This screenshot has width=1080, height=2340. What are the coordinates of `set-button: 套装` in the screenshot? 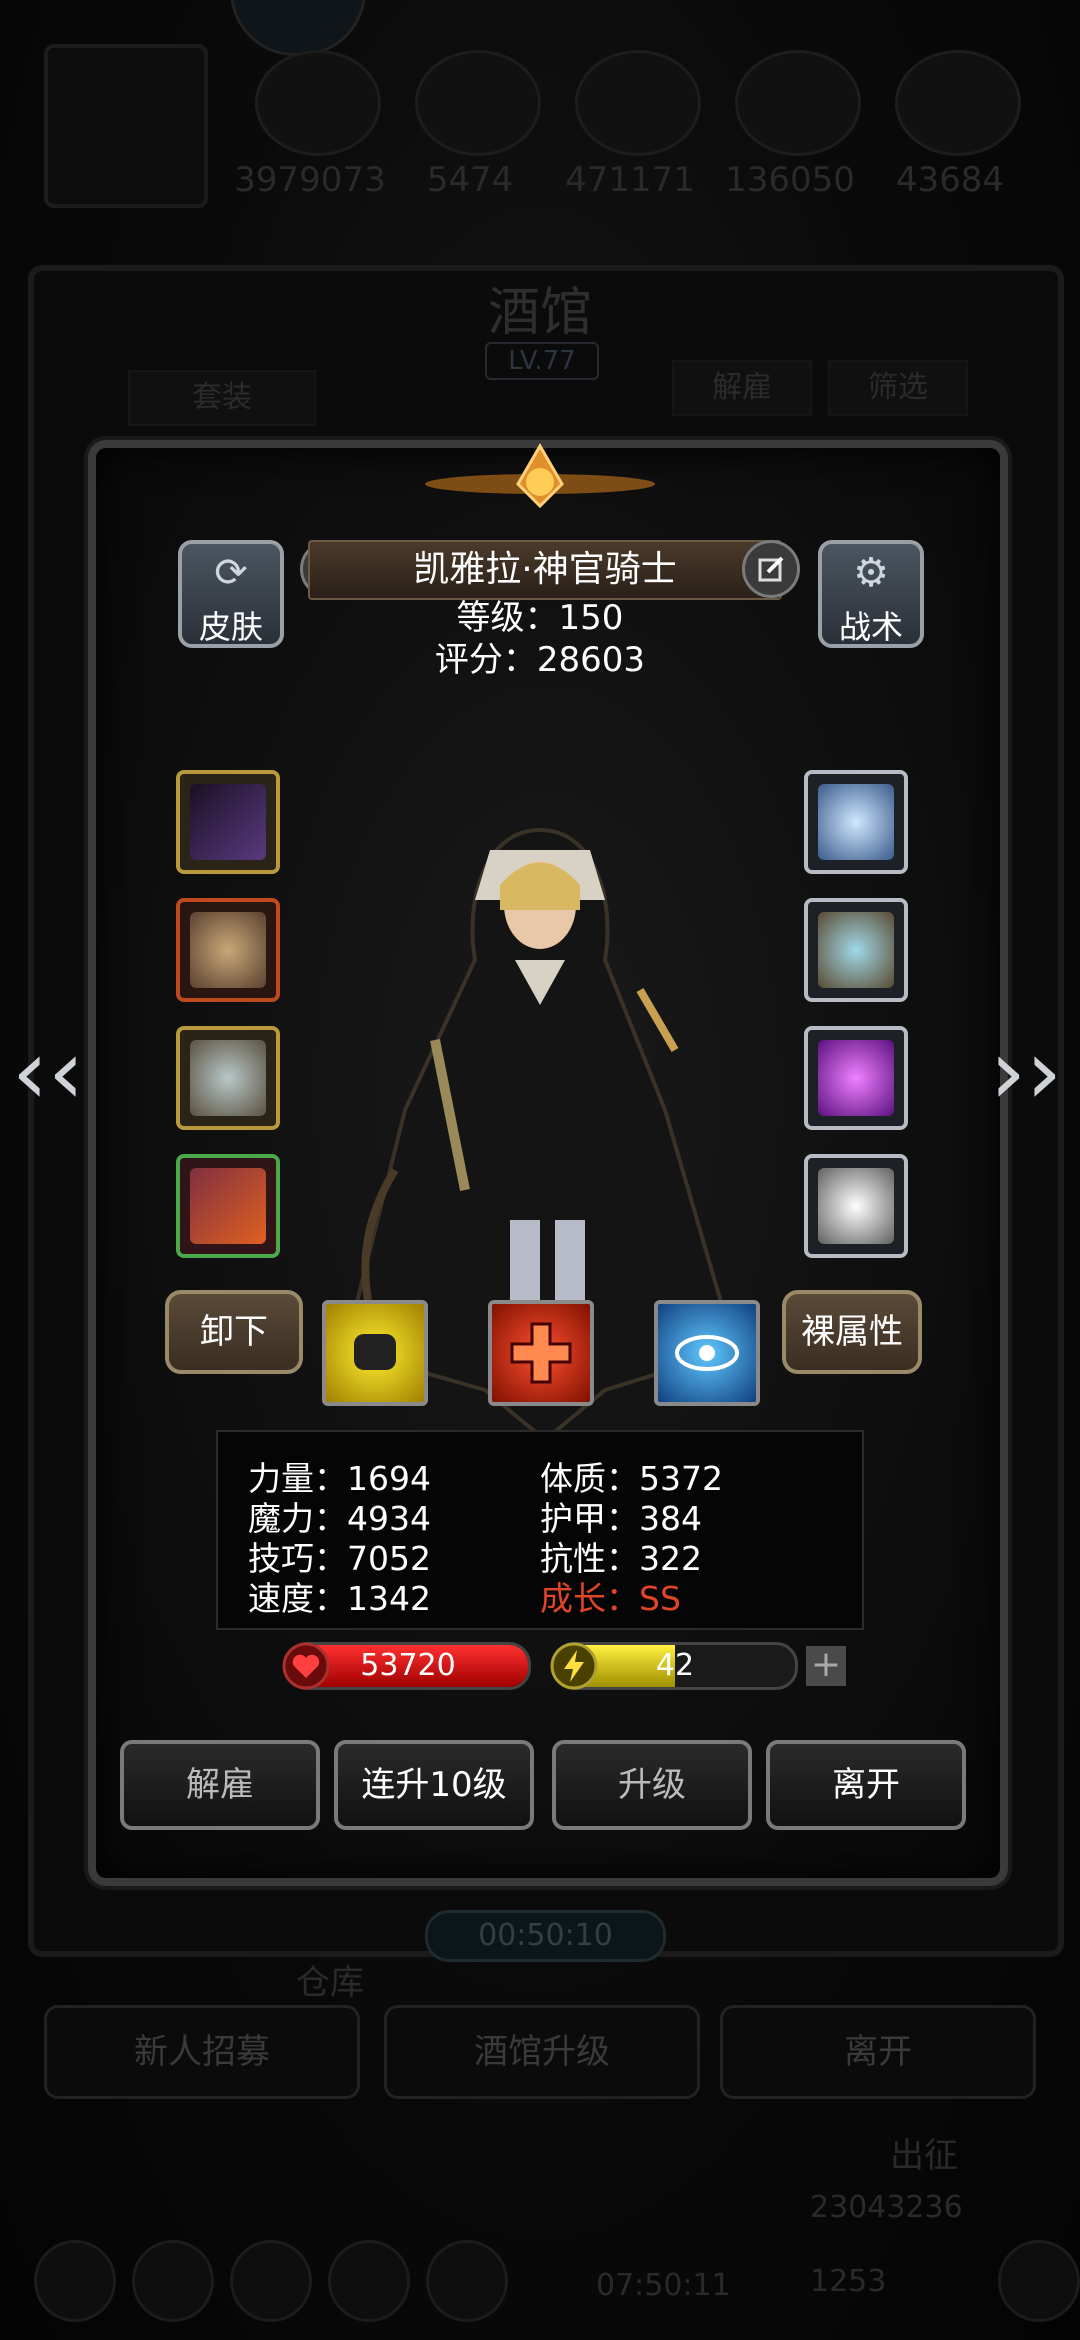 It's located at (222, 398).